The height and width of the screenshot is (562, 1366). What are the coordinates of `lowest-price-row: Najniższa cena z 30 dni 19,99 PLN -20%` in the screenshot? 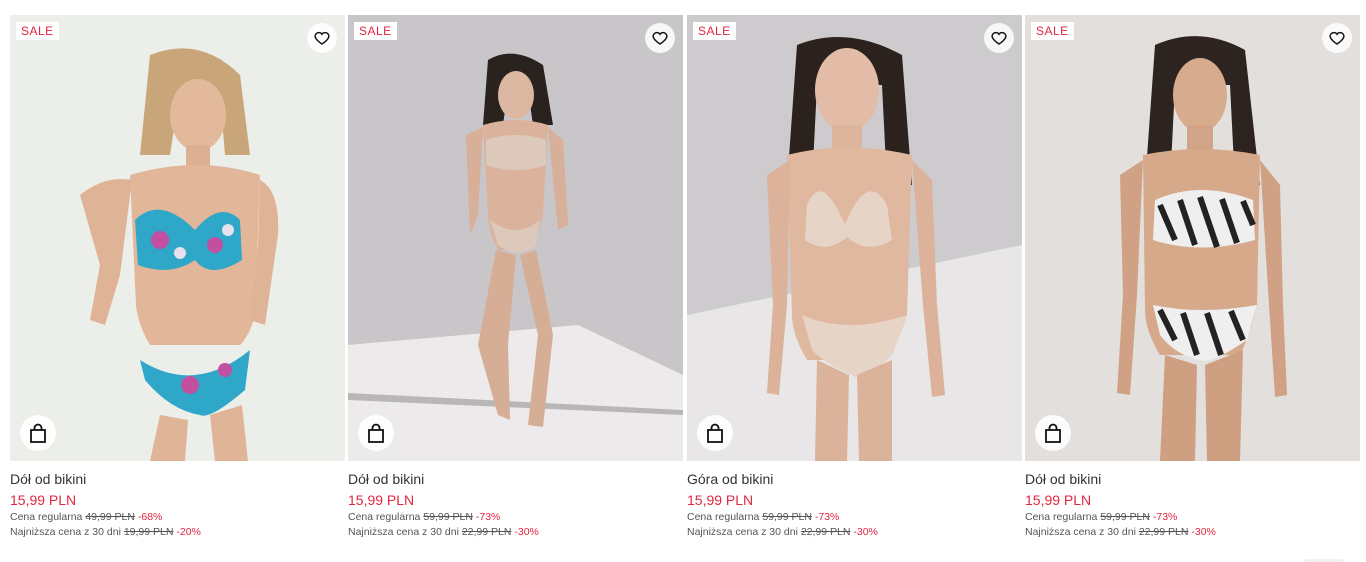 It's located at (177, 532).